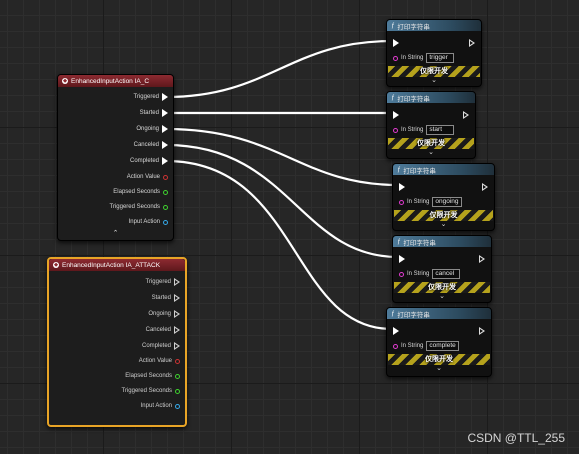 This screenshot has width=579, height=454. I want to click on in-string-input: trigger, so click(440, 58).